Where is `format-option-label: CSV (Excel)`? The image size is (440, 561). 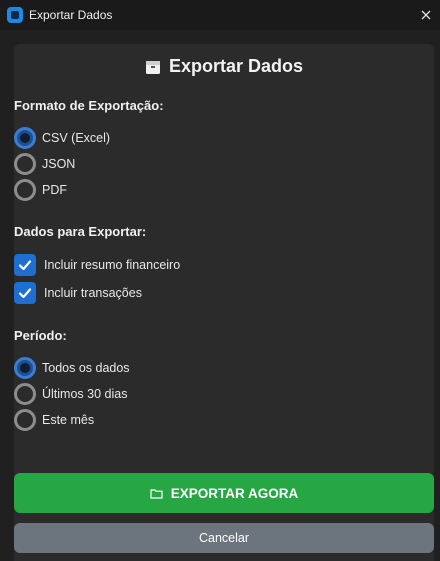
format-option-label: CSV (Excel) is located at coordinates (76, 138).